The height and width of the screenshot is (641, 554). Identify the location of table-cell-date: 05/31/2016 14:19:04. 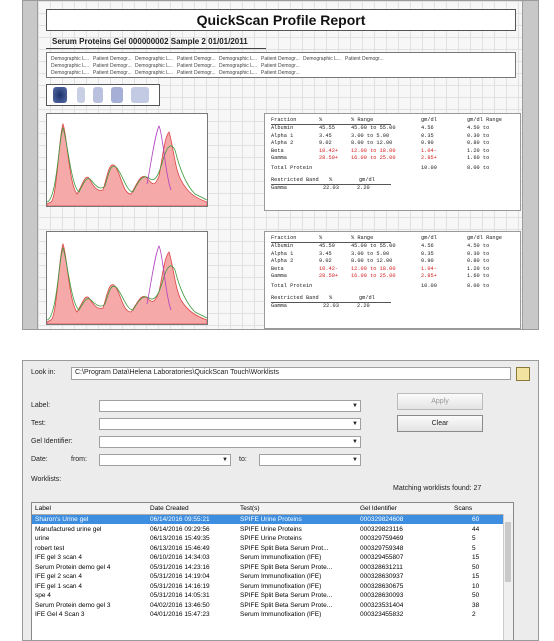
(180, 576).